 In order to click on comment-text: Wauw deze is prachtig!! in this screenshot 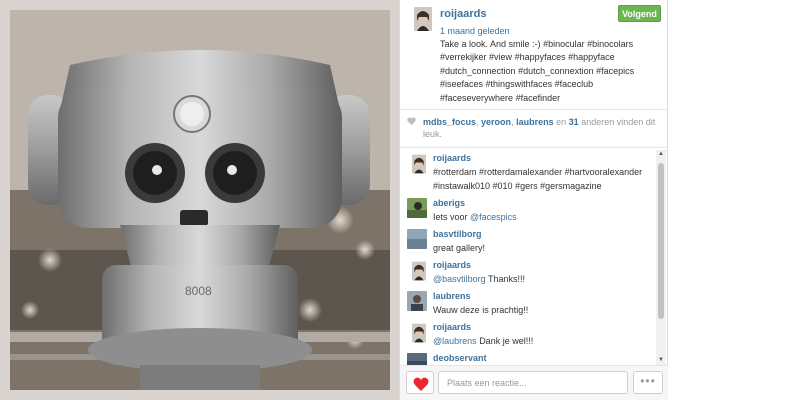, I will do `click(481, 310)`.